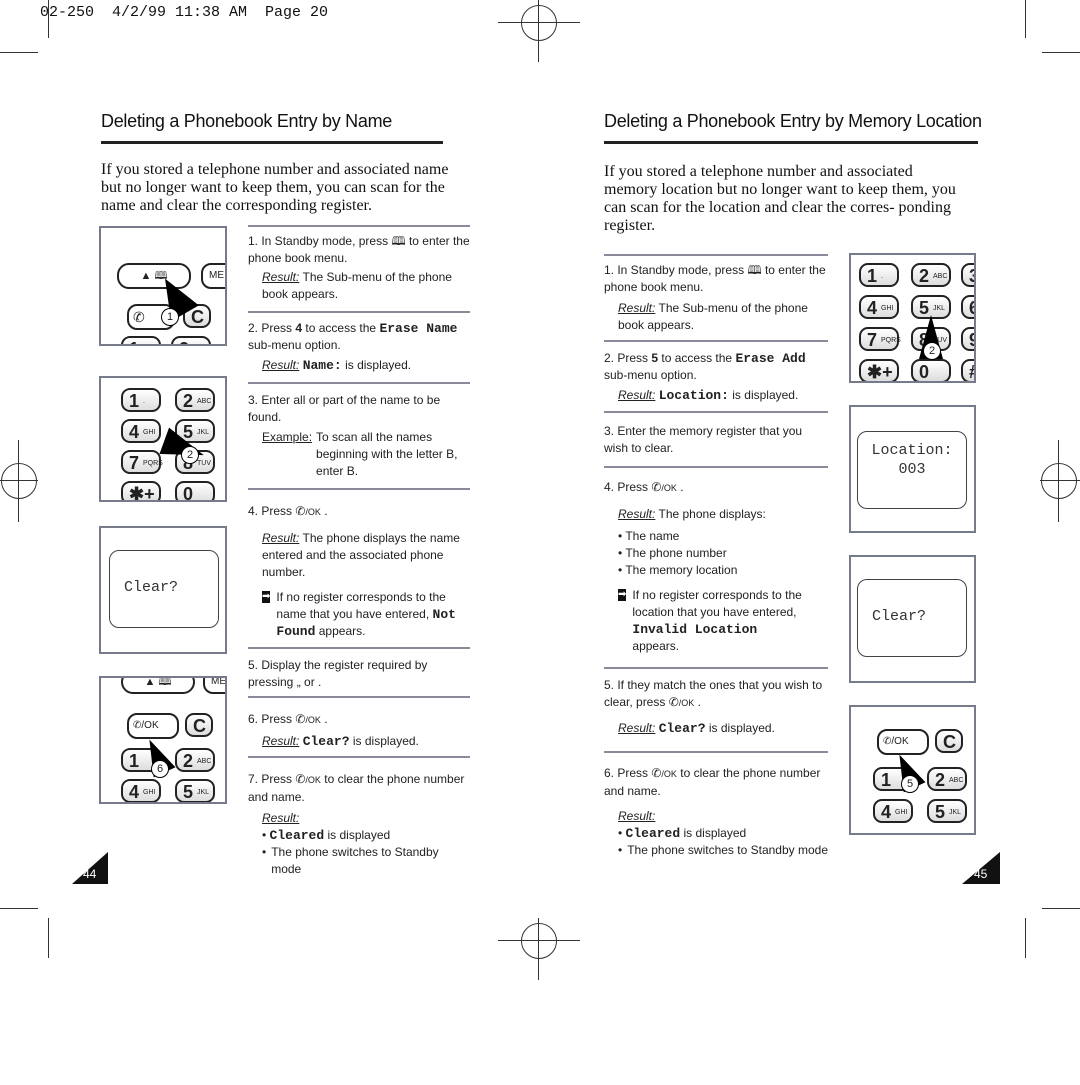  What do you see at coordinates (903, 742) in the screenshot?
I see `send-ok-key: ✆/OK` at bounding box center [903, 742].